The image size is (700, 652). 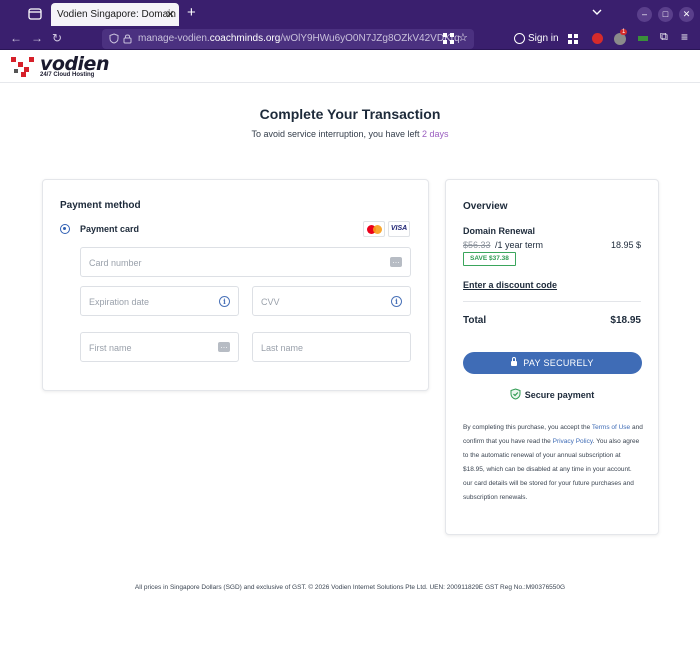 What do you see at coordinates (245, 38) in the screenshot?
I see `url-host: coachminds.org` at bounding box center [245, 38].